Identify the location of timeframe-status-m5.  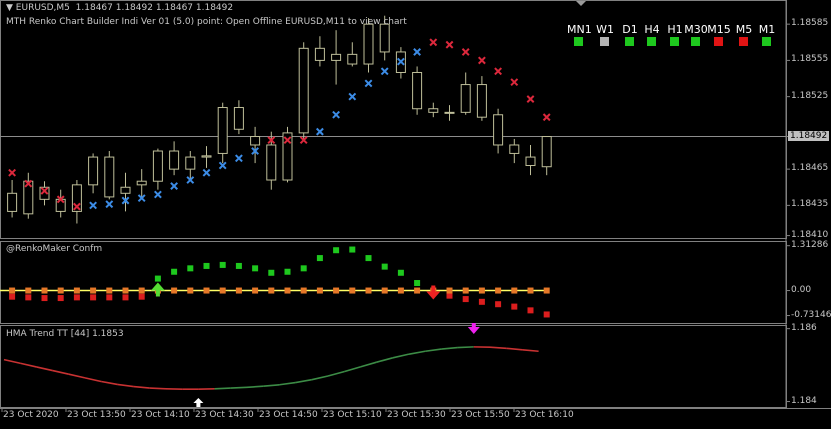
(743, 41).